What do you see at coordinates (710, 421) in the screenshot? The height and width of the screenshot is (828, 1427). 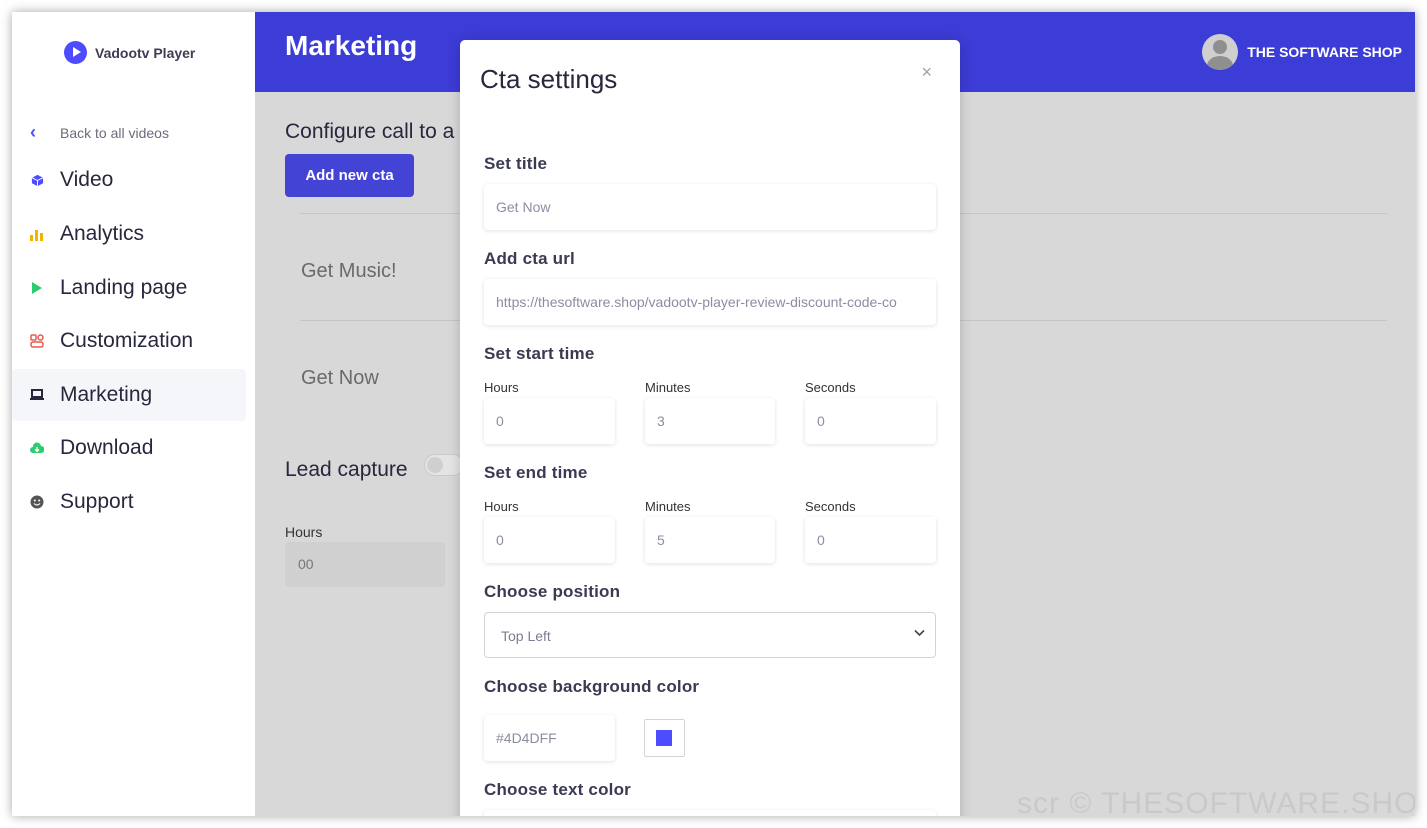 I see `start-minutes-input: 3` at bounding box center [710, 421].